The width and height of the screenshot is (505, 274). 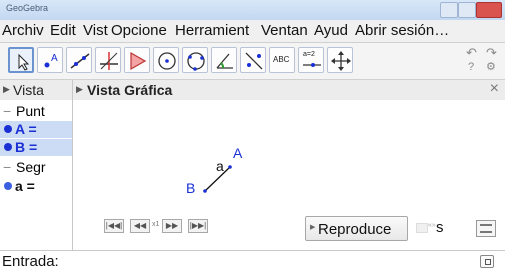 What do you see at coordinates (191, 188) in the screenshot?
I see `point-b-label: B` at bounding box center [191, 188].